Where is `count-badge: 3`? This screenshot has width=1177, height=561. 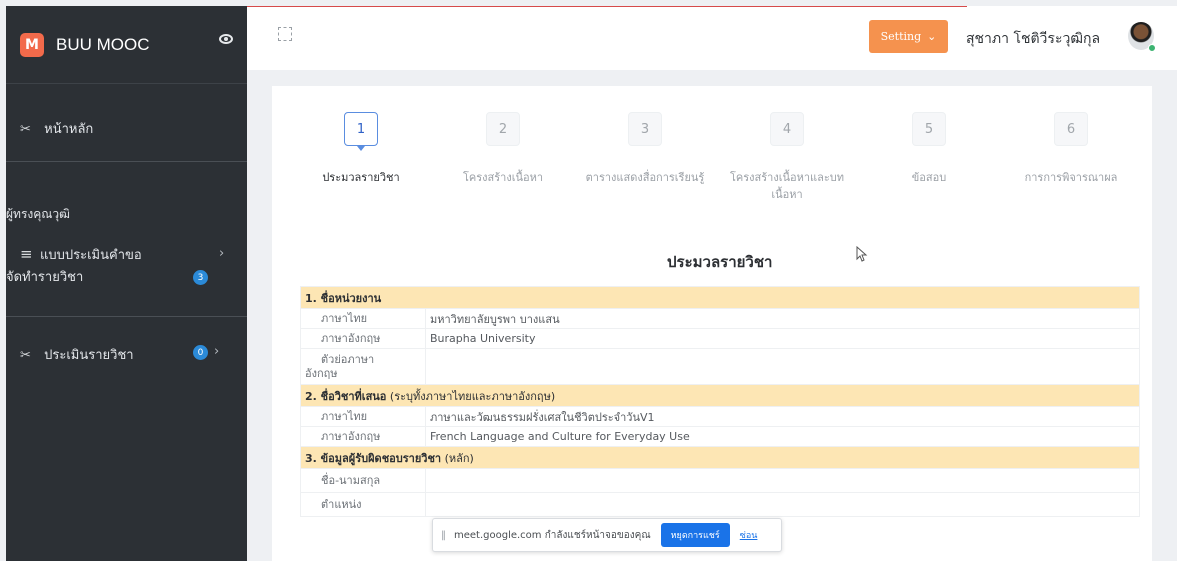
count-badge: 3 is located at coordinates (200, 277).